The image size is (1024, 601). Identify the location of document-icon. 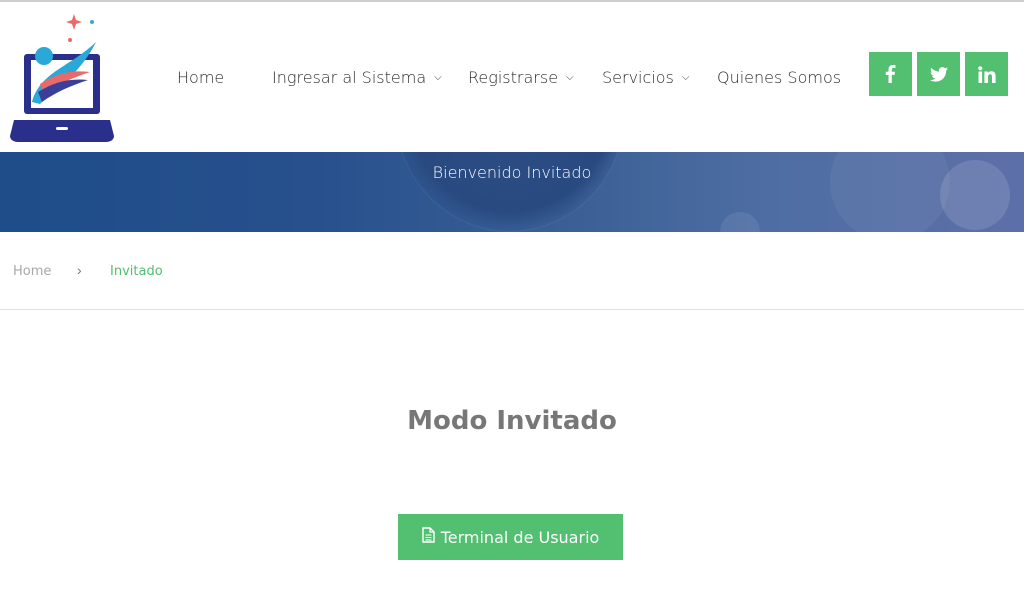
(428, 537).